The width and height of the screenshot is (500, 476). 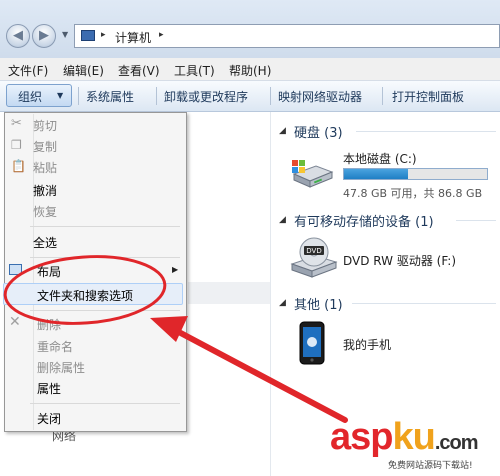 I want to click on pointer-arrow, so click(x=249, y=369).